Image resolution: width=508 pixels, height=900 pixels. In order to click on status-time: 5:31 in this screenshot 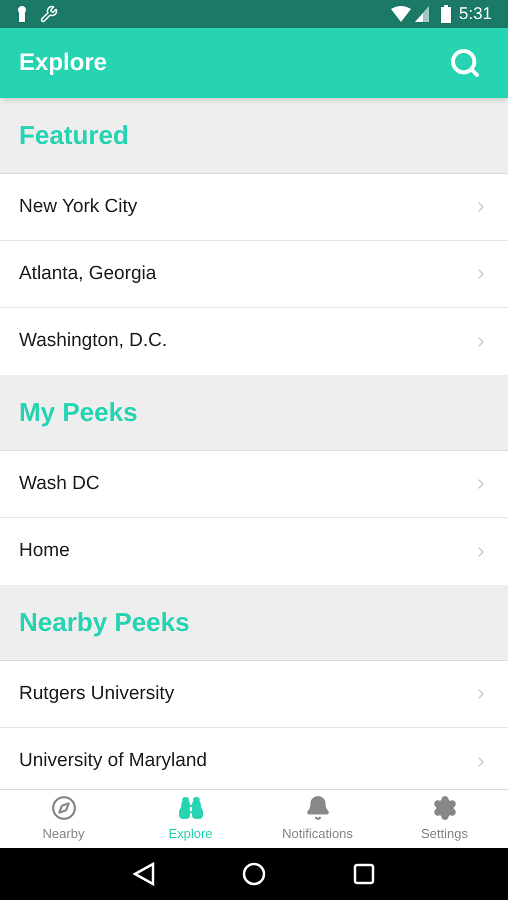, I will do `click(475, 14)`.